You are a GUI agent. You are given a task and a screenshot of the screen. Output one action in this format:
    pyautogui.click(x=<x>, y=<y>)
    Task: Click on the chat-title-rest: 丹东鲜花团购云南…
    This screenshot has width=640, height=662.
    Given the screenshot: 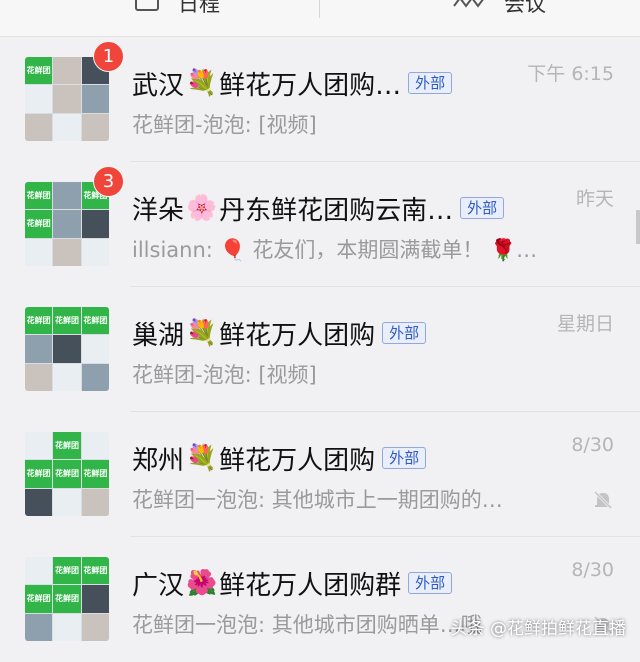 What is the action you would take?
    pyautogui.click(x=336, y=210)
    